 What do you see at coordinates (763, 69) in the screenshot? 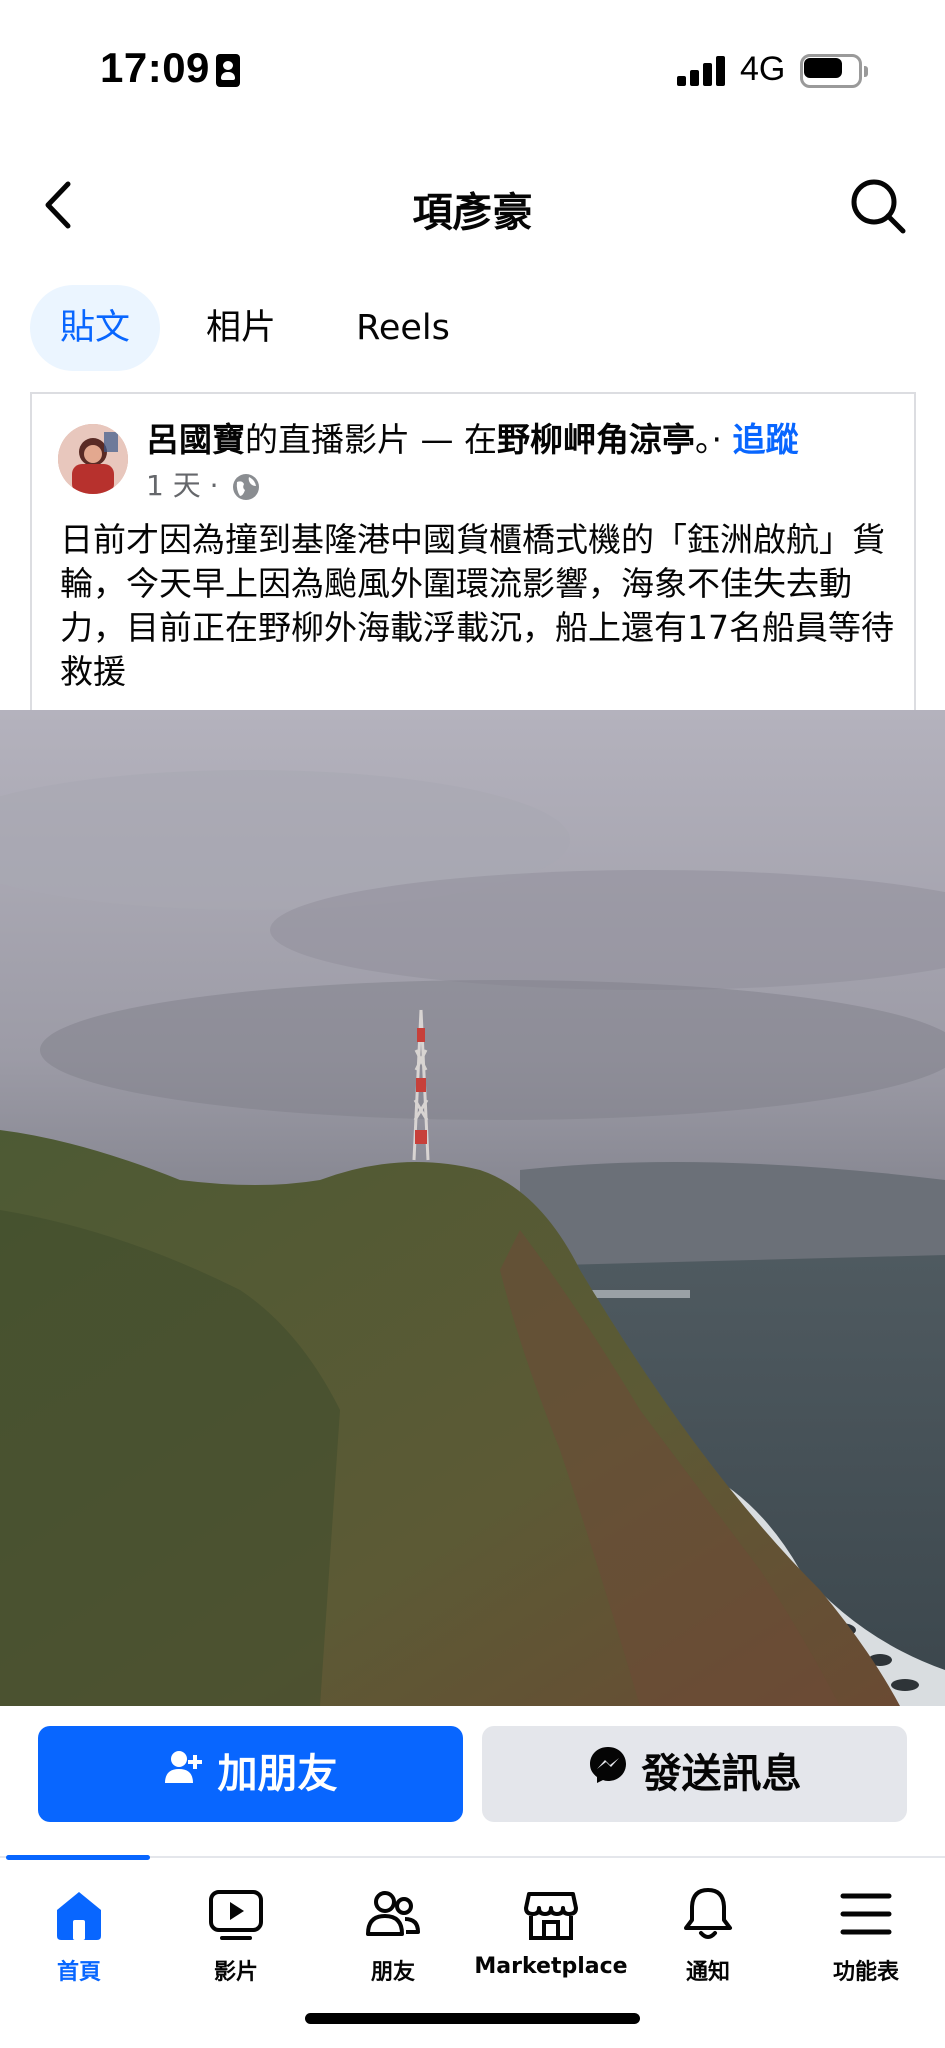
I see `network-label: 4G` at bounding box center [763, 69].